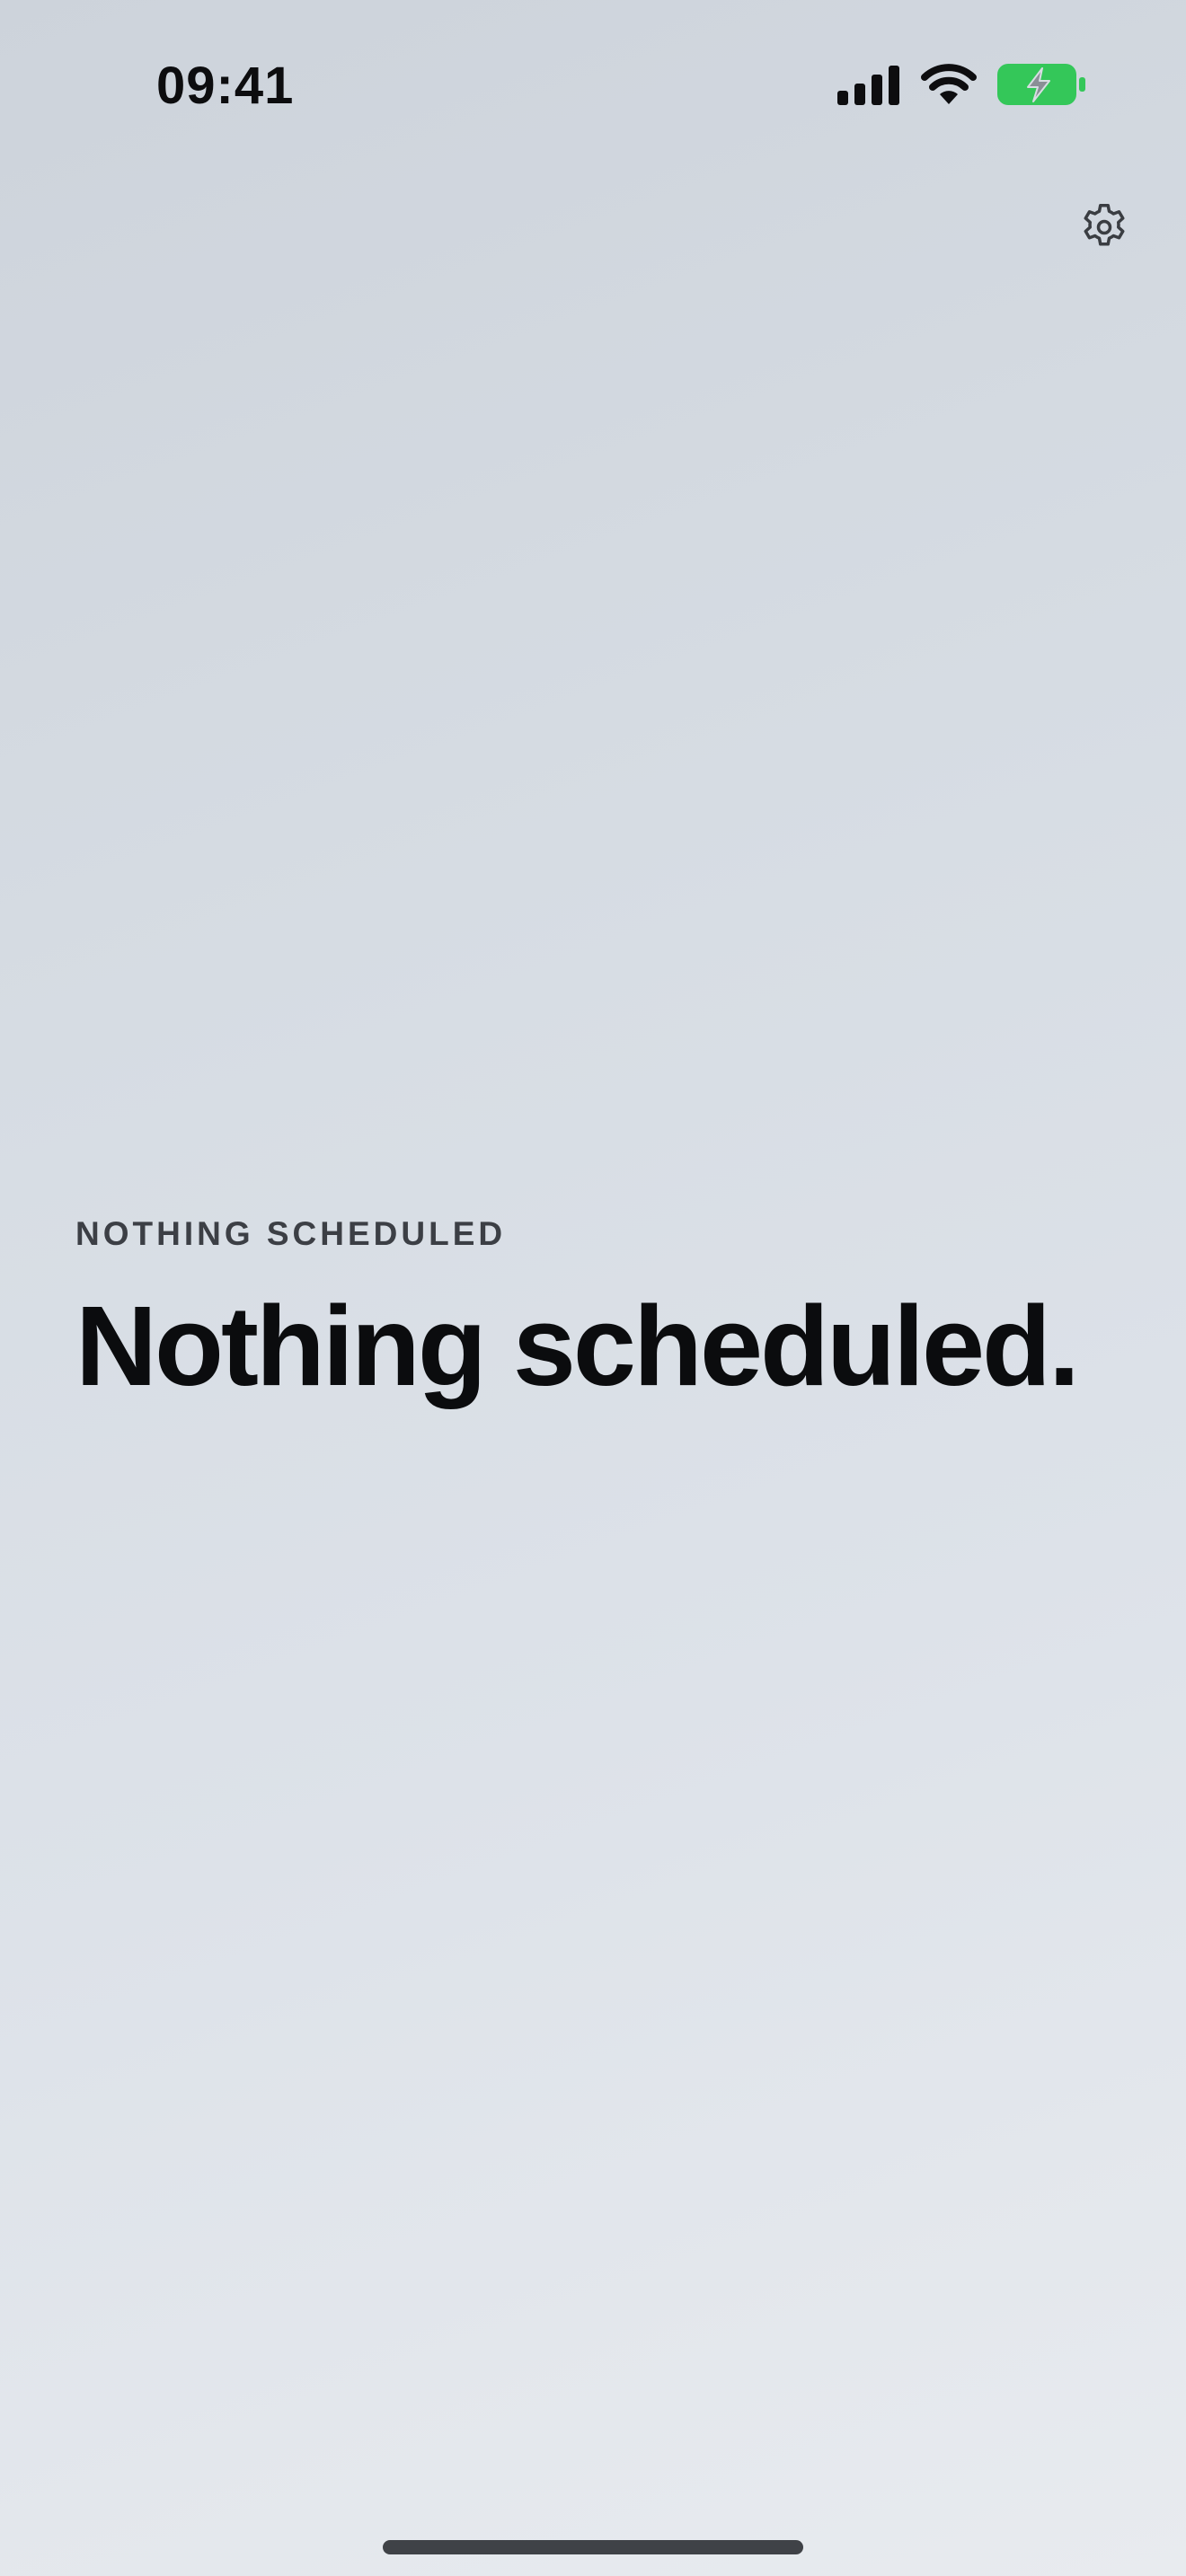 Image resolution: width=1186 pixels, height=2576 pixels. I want to click on status-time: 09:41, so click(225, 86).